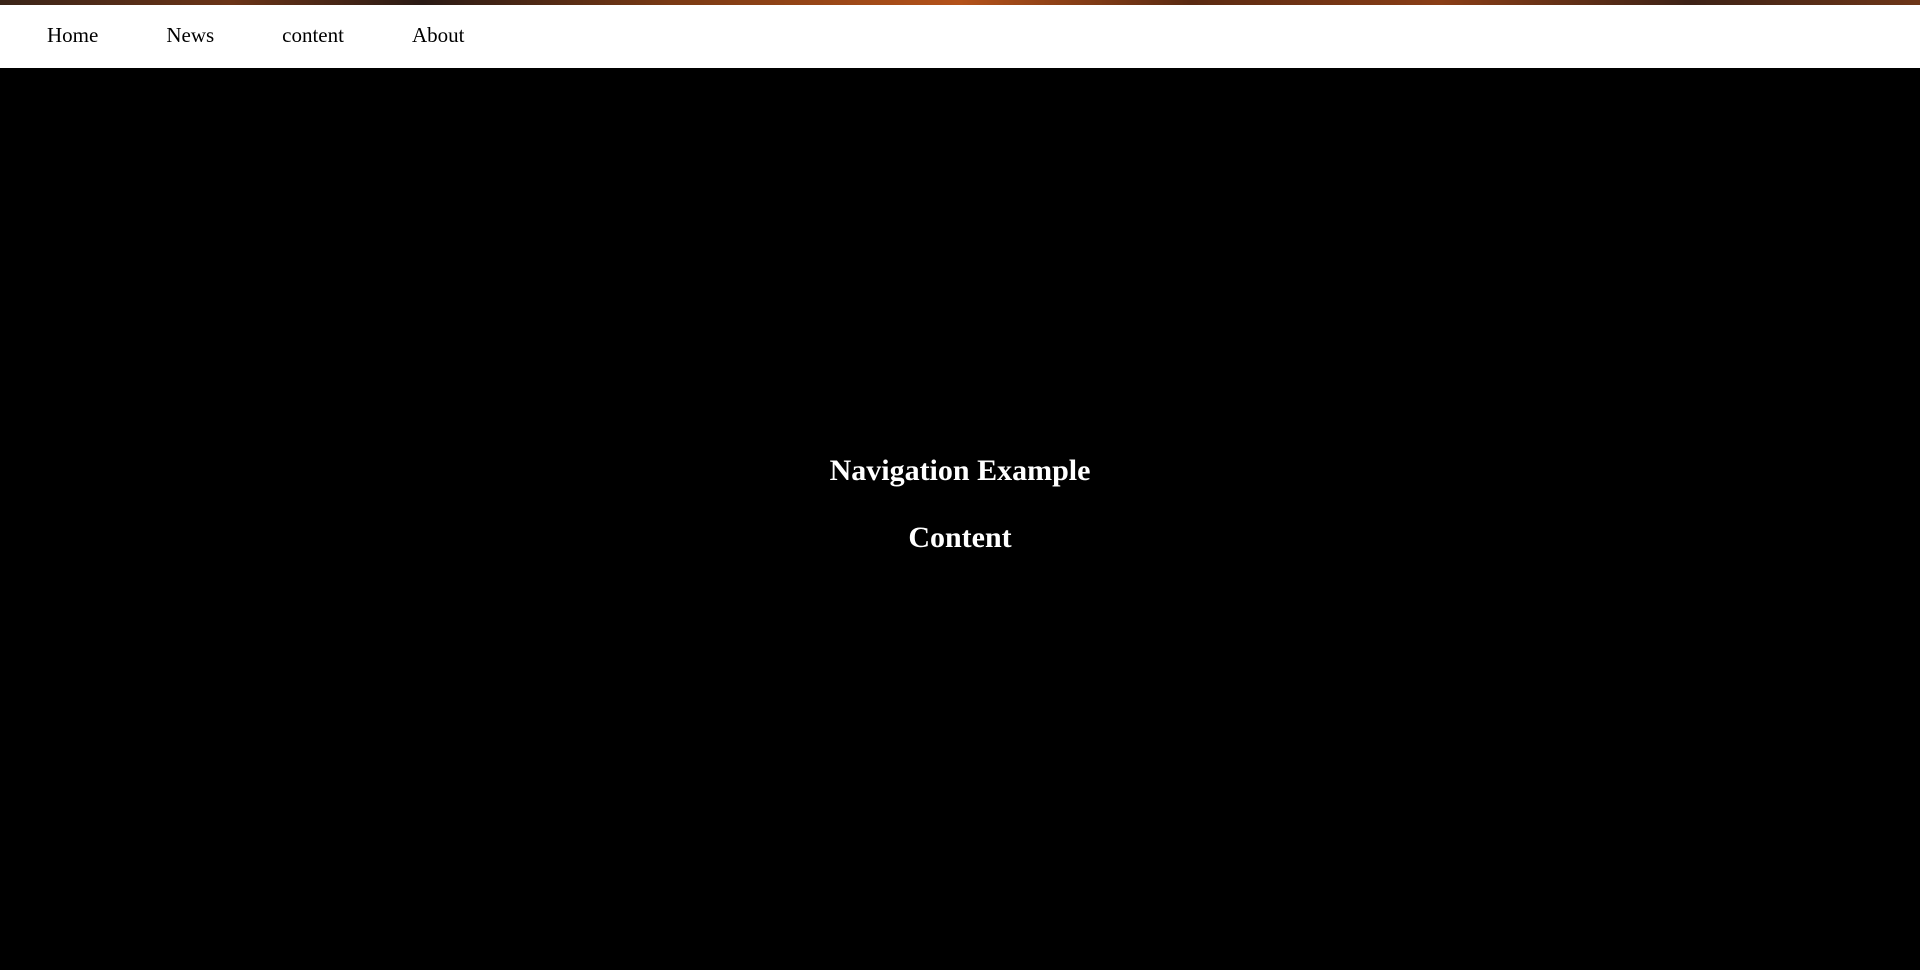  I want to click on top-navigation-bar: Home News content About, so click(960, 36).